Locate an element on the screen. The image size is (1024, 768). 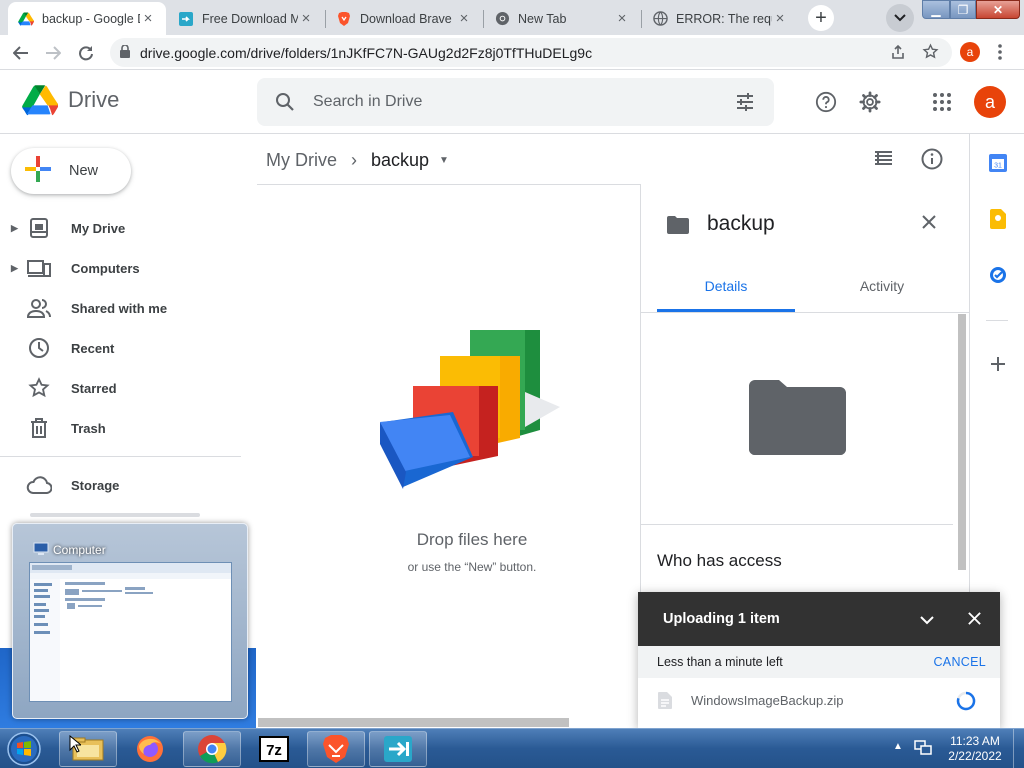
list-view-icon is located at coordinates (883, 160).